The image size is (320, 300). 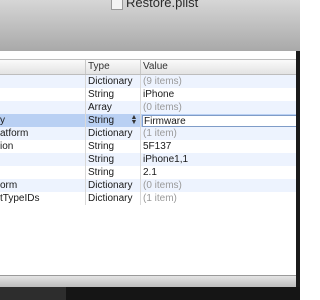 I want to click on desktop-background, so click(x=150, y=293).